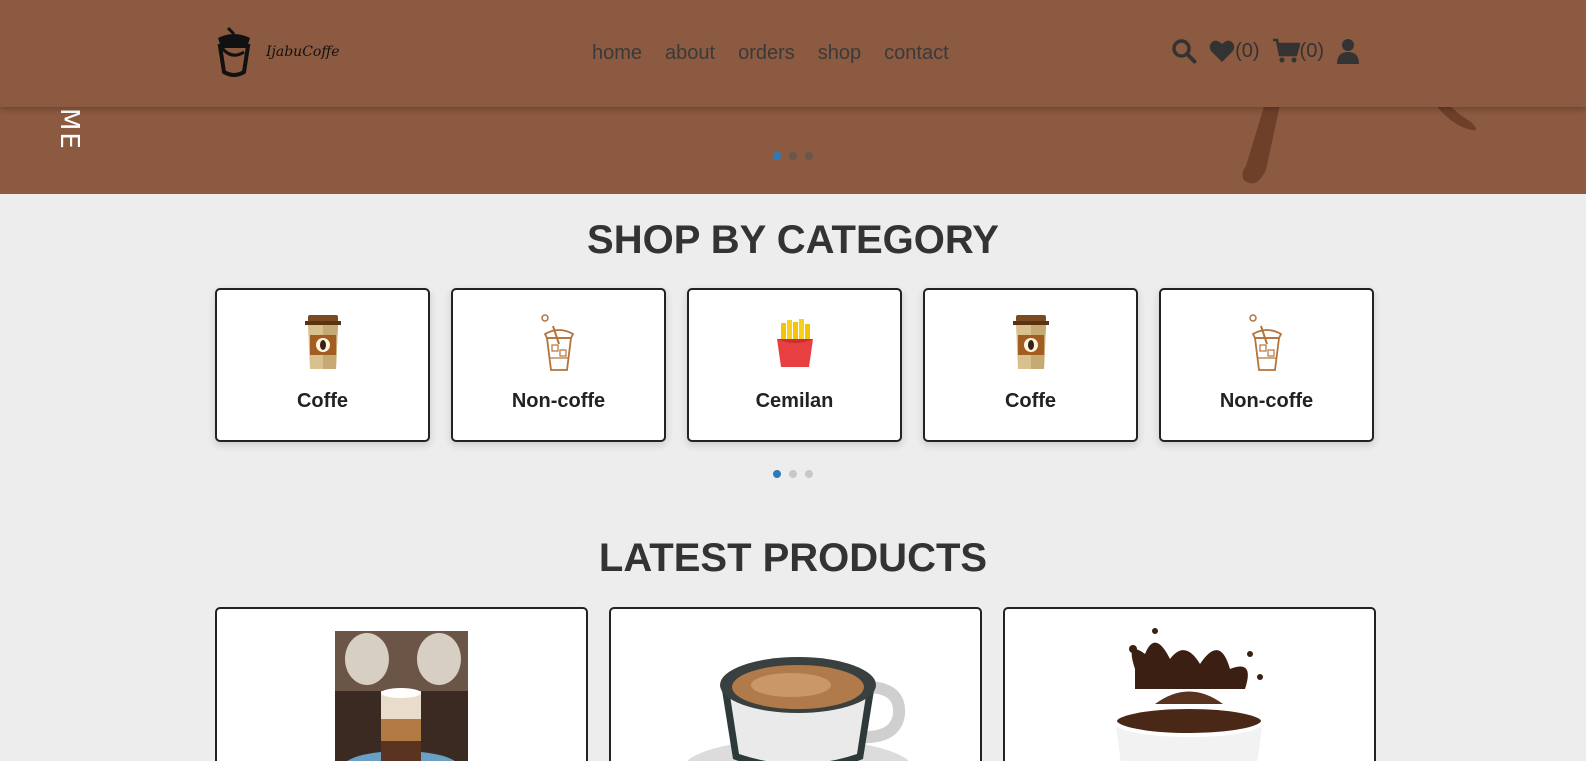 This screenshot has height=761, width=1586. I want to click on category-slider-dots, so click(793, 474).